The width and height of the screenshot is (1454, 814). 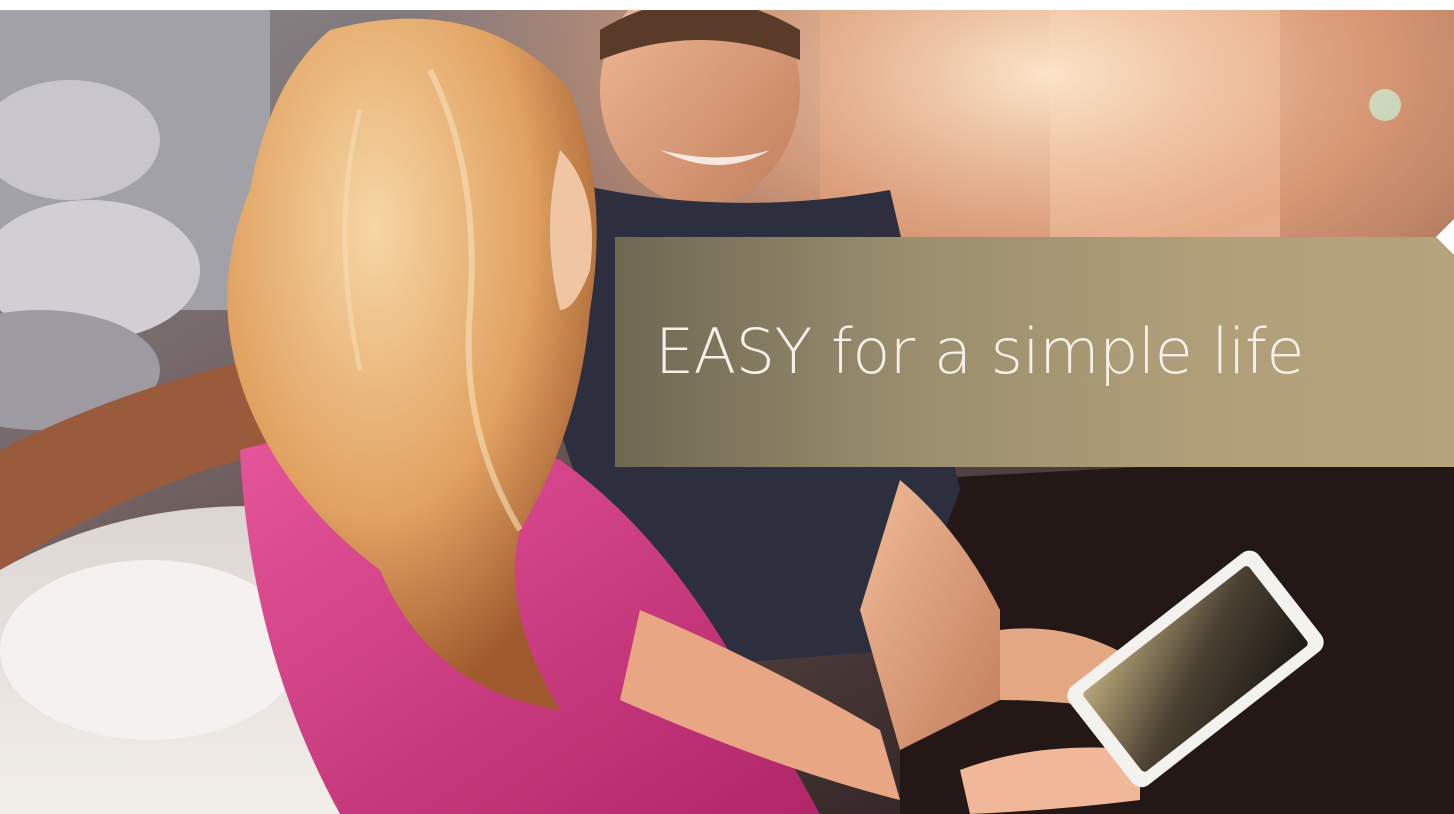 I want to click on banner-notch, so click(x=1445, y=237).